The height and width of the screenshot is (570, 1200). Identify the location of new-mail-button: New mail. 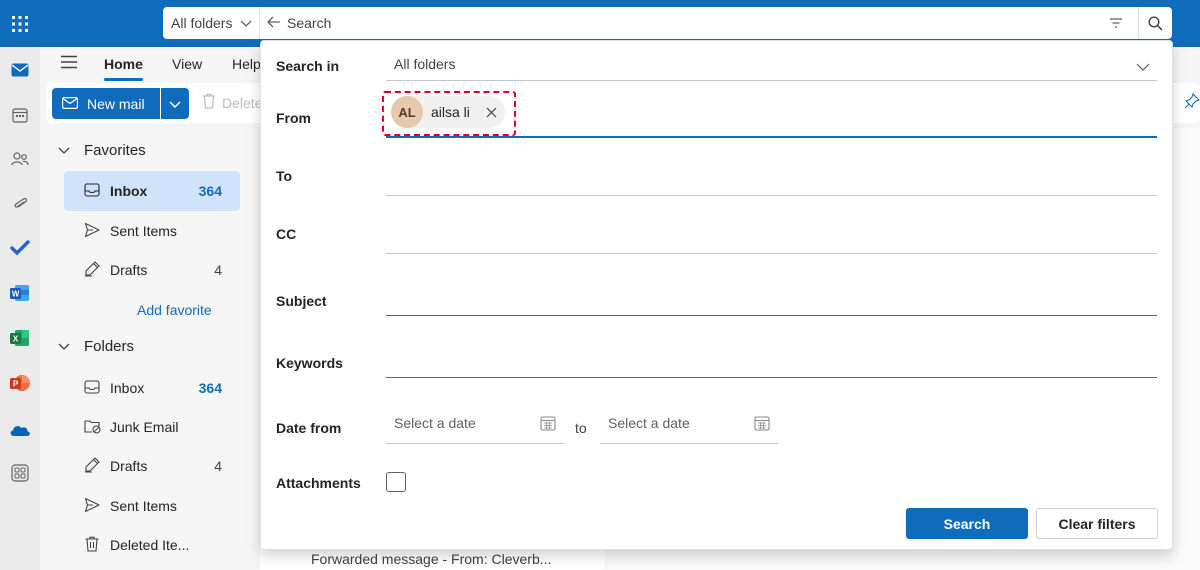
(106, 103).